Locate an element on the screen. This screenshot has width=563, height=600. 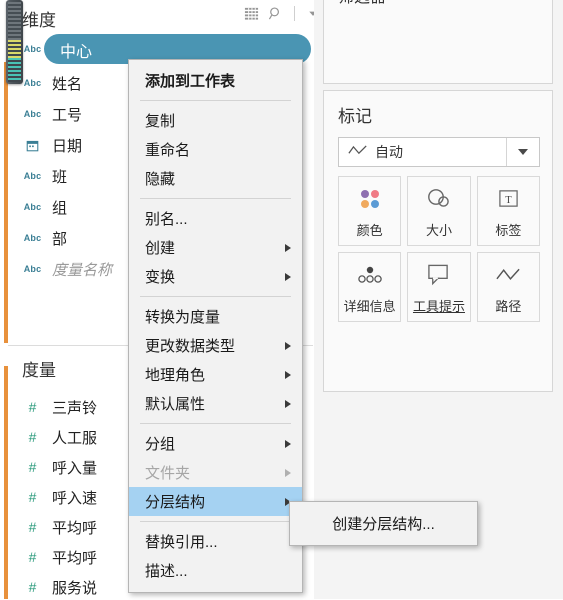
grid-view-icon is located at coordinates (251, 13).